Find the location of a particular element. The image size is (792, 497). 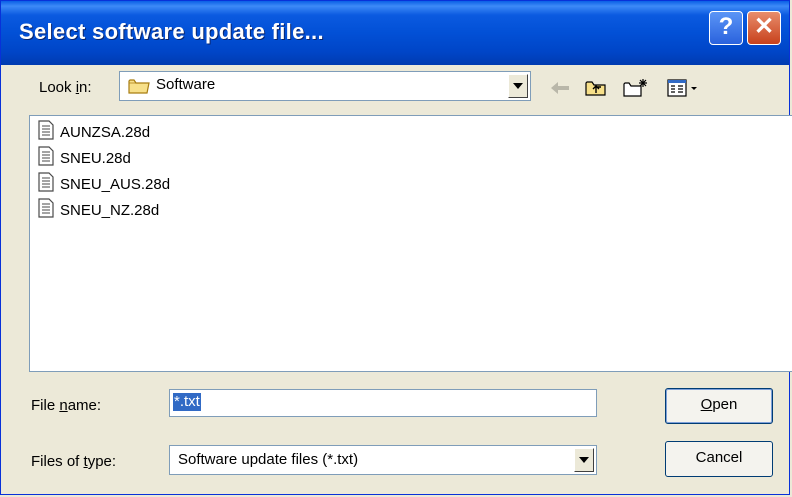

file-name-value: *.txt is located at coordinates (187, 402).